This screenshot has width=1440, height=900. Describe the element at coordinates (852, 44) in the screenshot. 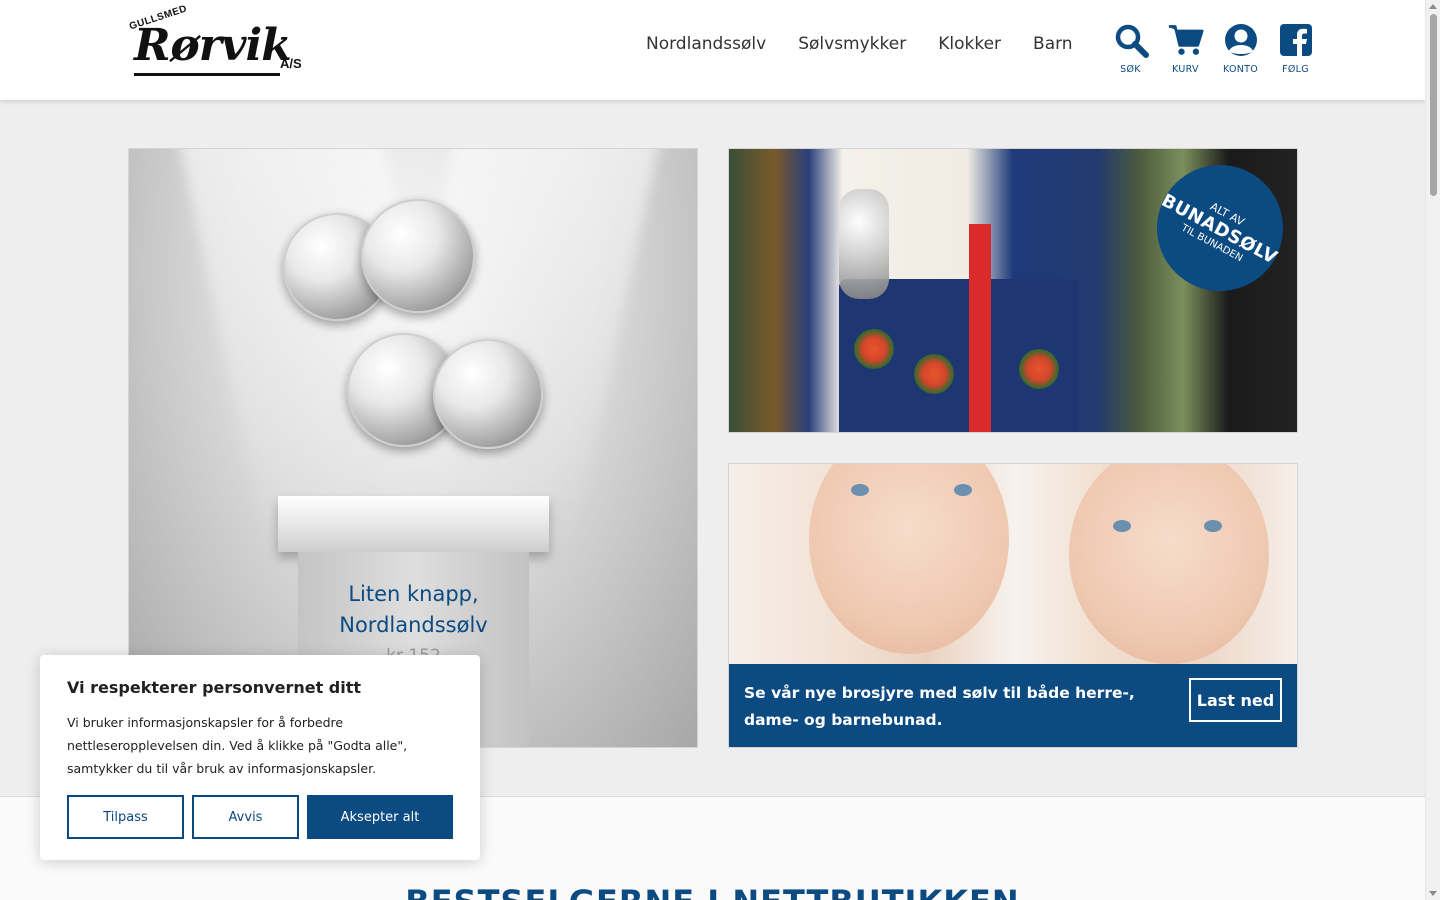

I see `nav-item-solvsmykker: Sølvsmykker` at that location.